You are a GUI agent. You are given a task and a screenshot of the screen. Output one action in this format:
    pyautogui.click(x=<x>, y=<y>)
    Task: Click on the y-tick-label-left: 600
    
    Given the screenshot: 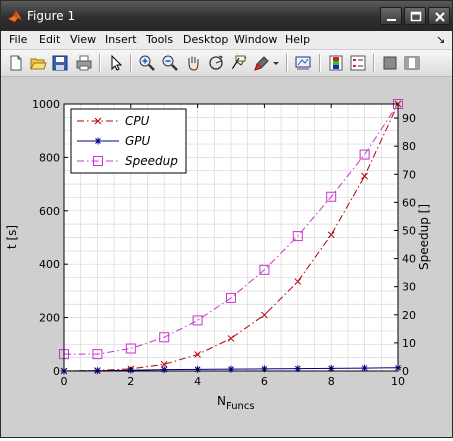 What is the action you would take?
    pyautogui.click(x=49, y=211)
    